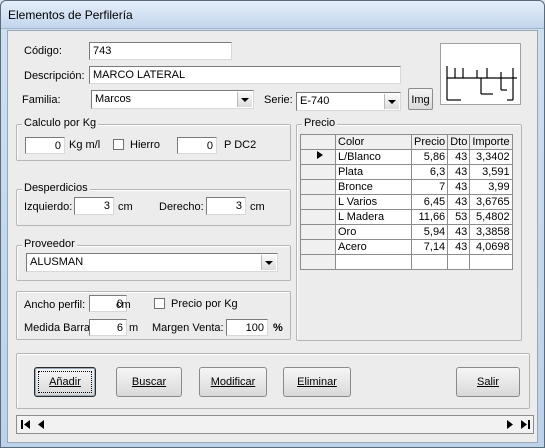 This screenshot has height=448, width=545. What do you see at coordinates (420, 99) in the screenshot?
I see `img-button: Img` at bounding box center [420, 99].